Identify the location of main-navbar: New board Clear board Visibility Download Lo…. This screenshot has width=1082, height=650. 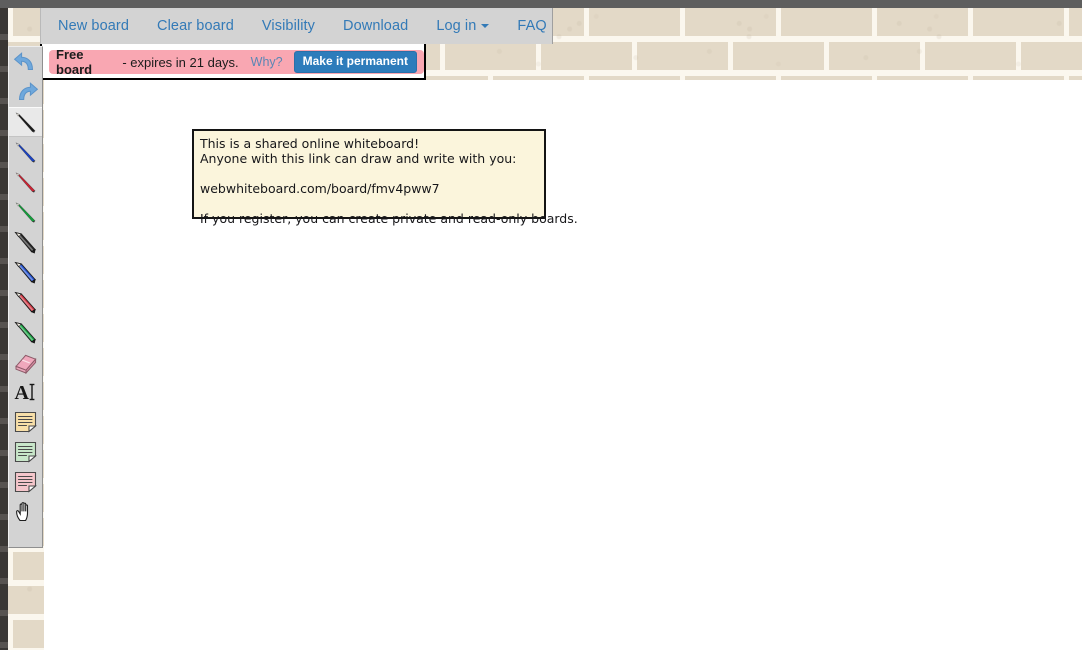
(296, 26).